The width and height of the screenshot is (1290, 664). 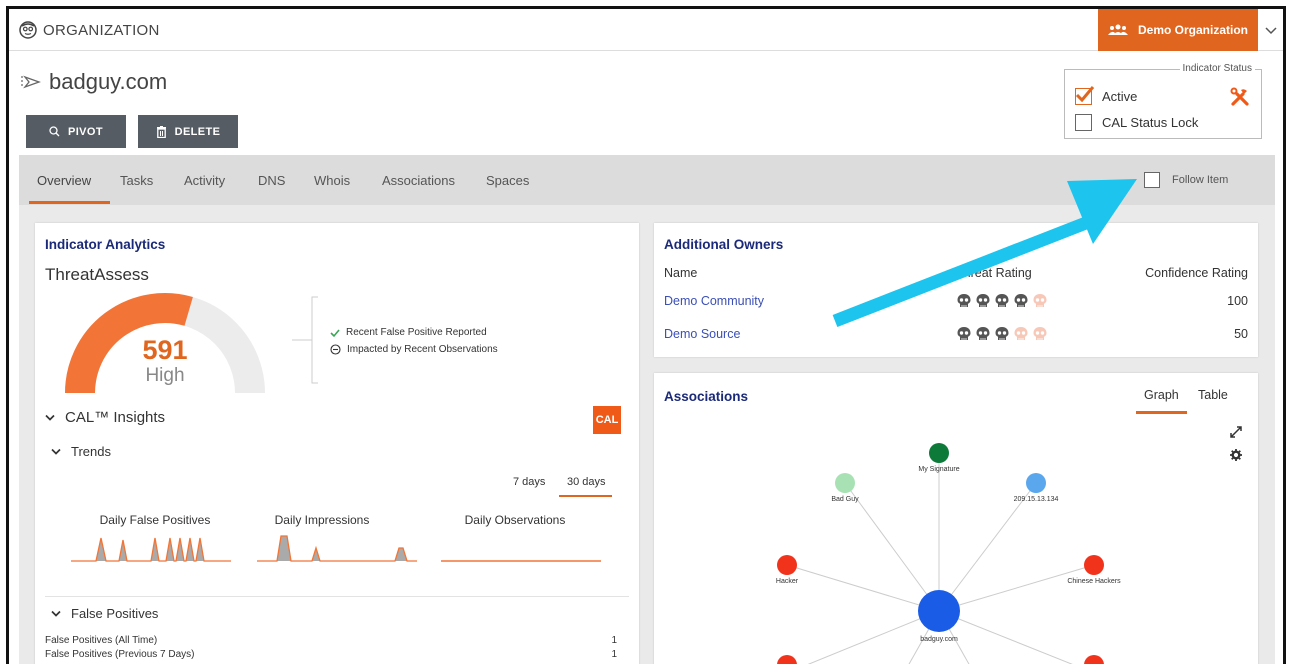 What do you see at coordinates (204, 180) in the screenshot?
I see `tab-activity: Activity` at bounding box center [204, 180].